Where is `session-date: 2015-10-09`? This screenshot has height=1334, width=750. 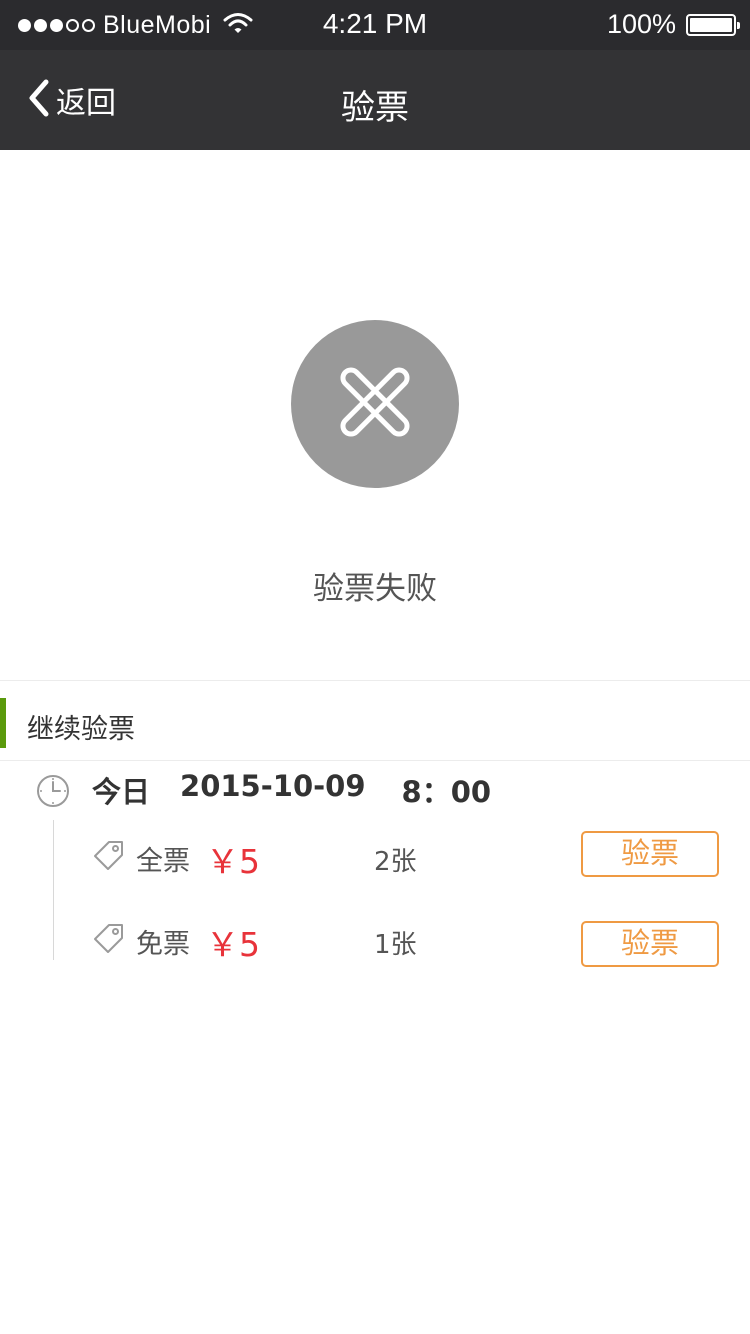
session-date: 2015-10-09 is located at coordinates (273, 786).